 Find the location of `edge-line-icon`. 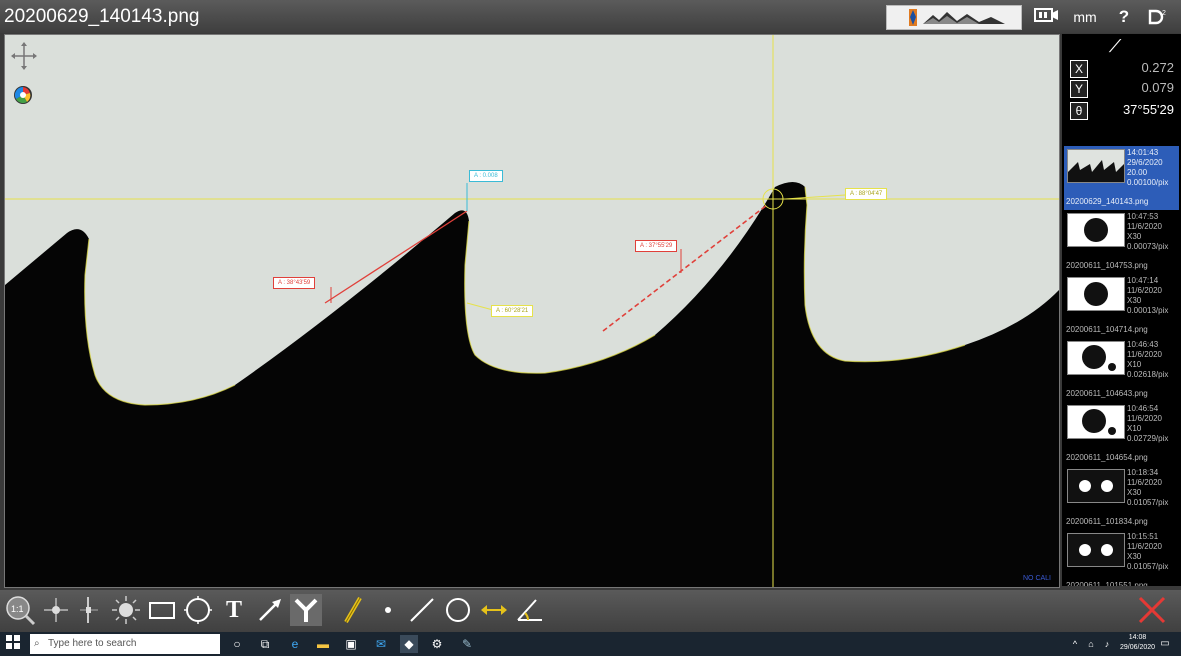

edge-line-icon is located at coordinates (90, 610).